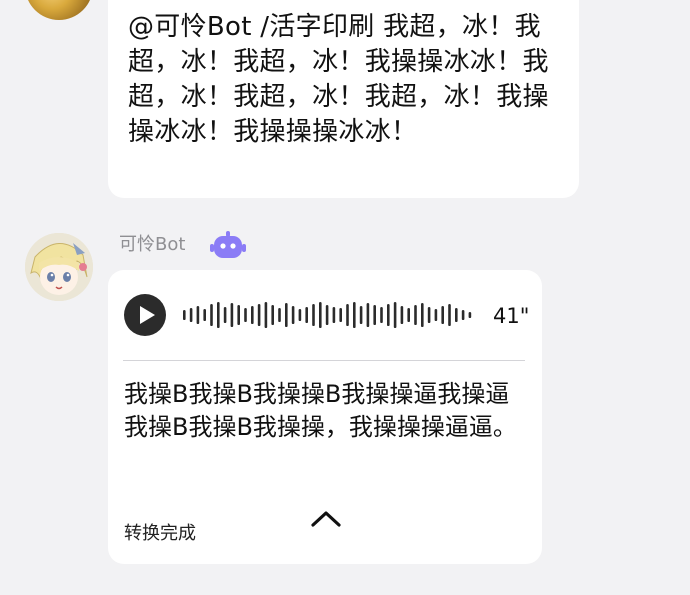  I want to click on chevron-up-icon, so click(326, 519).